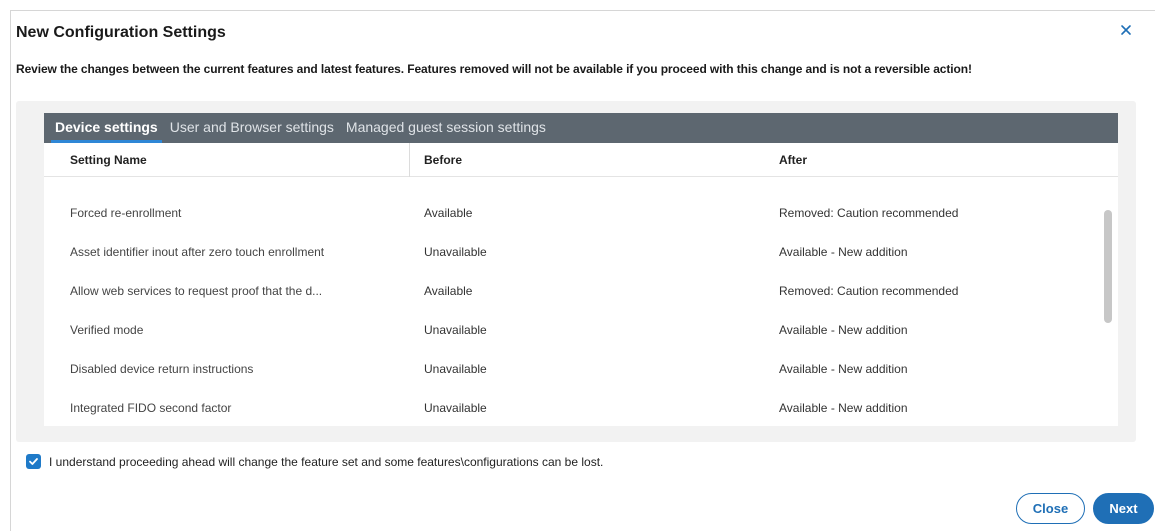 The width and height of the screenshot is (1155, 531). I want to click on setting-name-cell: Integrated FIDO second factor, so click(151, 408).